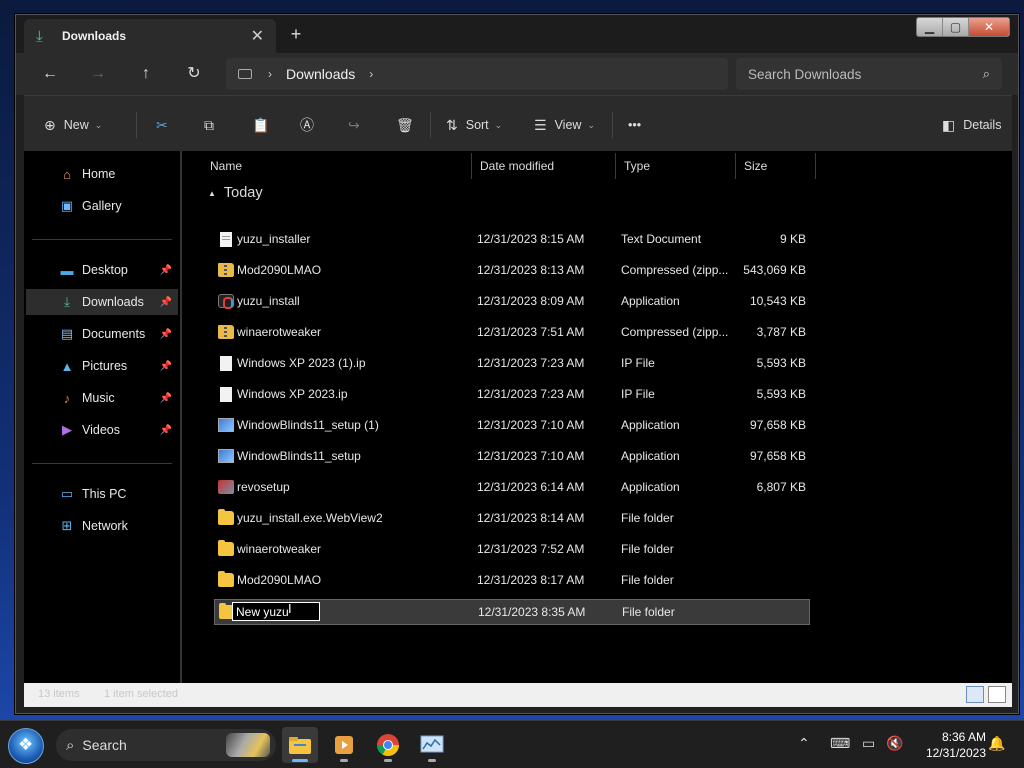  Describe the element at coordinates (956, 745) in the screenshot. I see `system-clock: 8:36 AM 12/31/2023` at that location.